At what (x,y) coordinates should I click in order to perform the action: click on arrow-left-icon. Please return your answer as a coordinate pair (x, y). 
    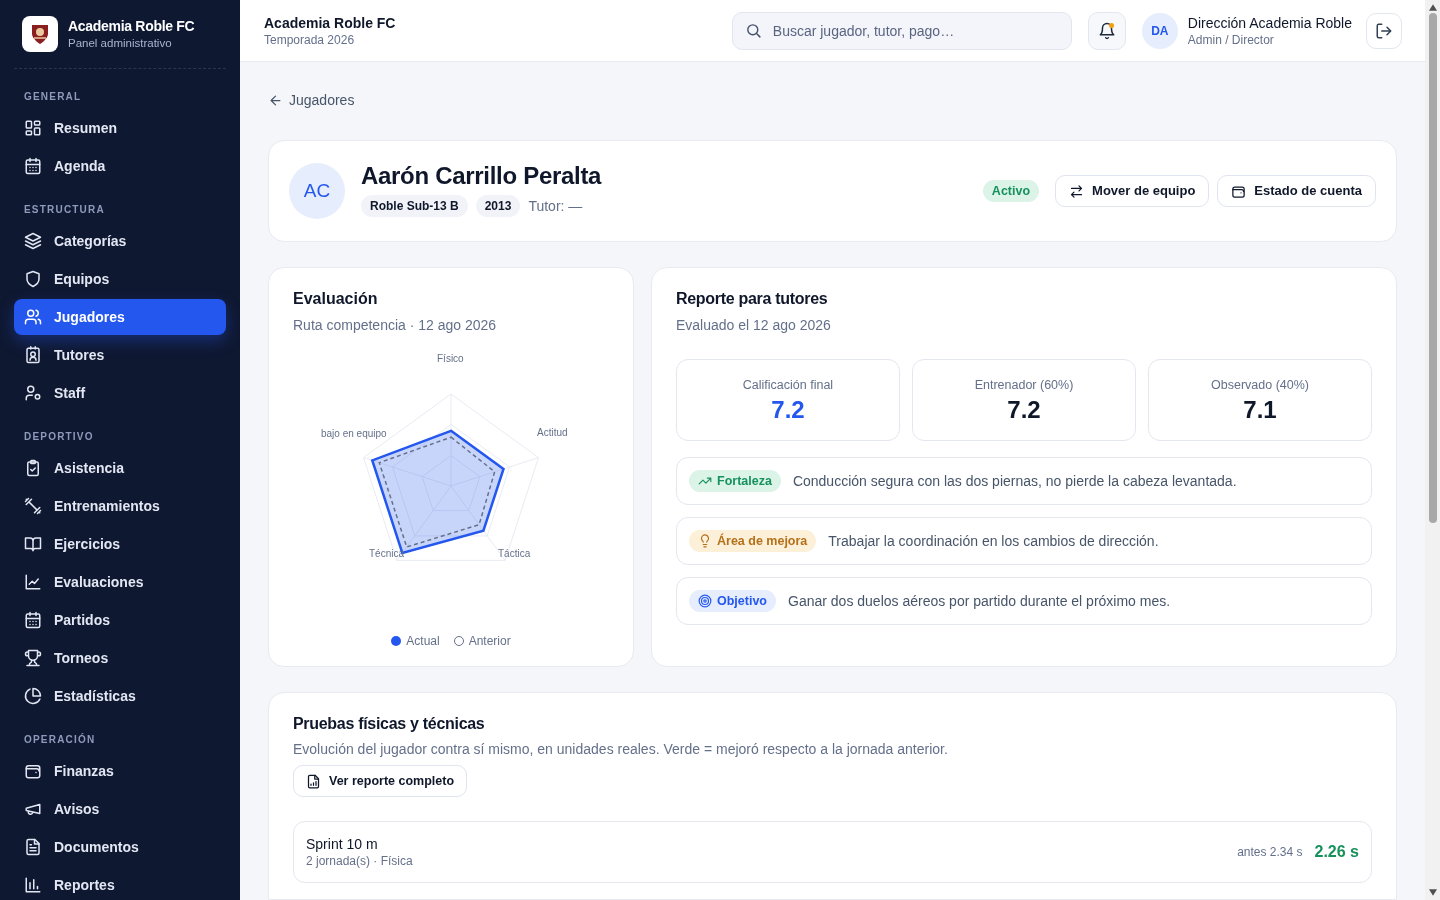
    Looking at the image, I should click on (275, 100).